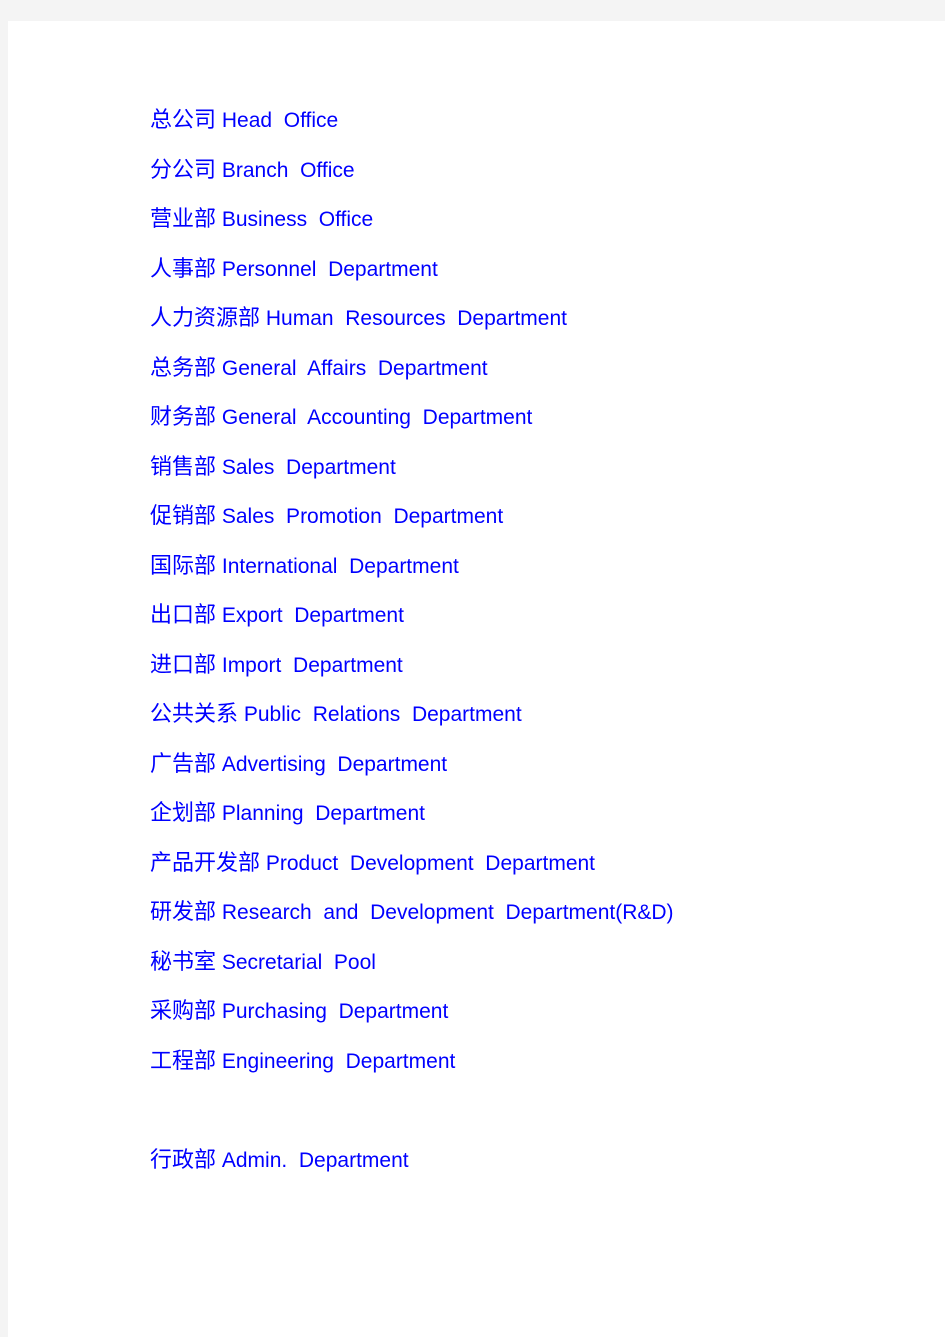  Describe the element at coordinates (183, 219) in the screenshot. I see `department-name-chinese: 营业部` at that location.